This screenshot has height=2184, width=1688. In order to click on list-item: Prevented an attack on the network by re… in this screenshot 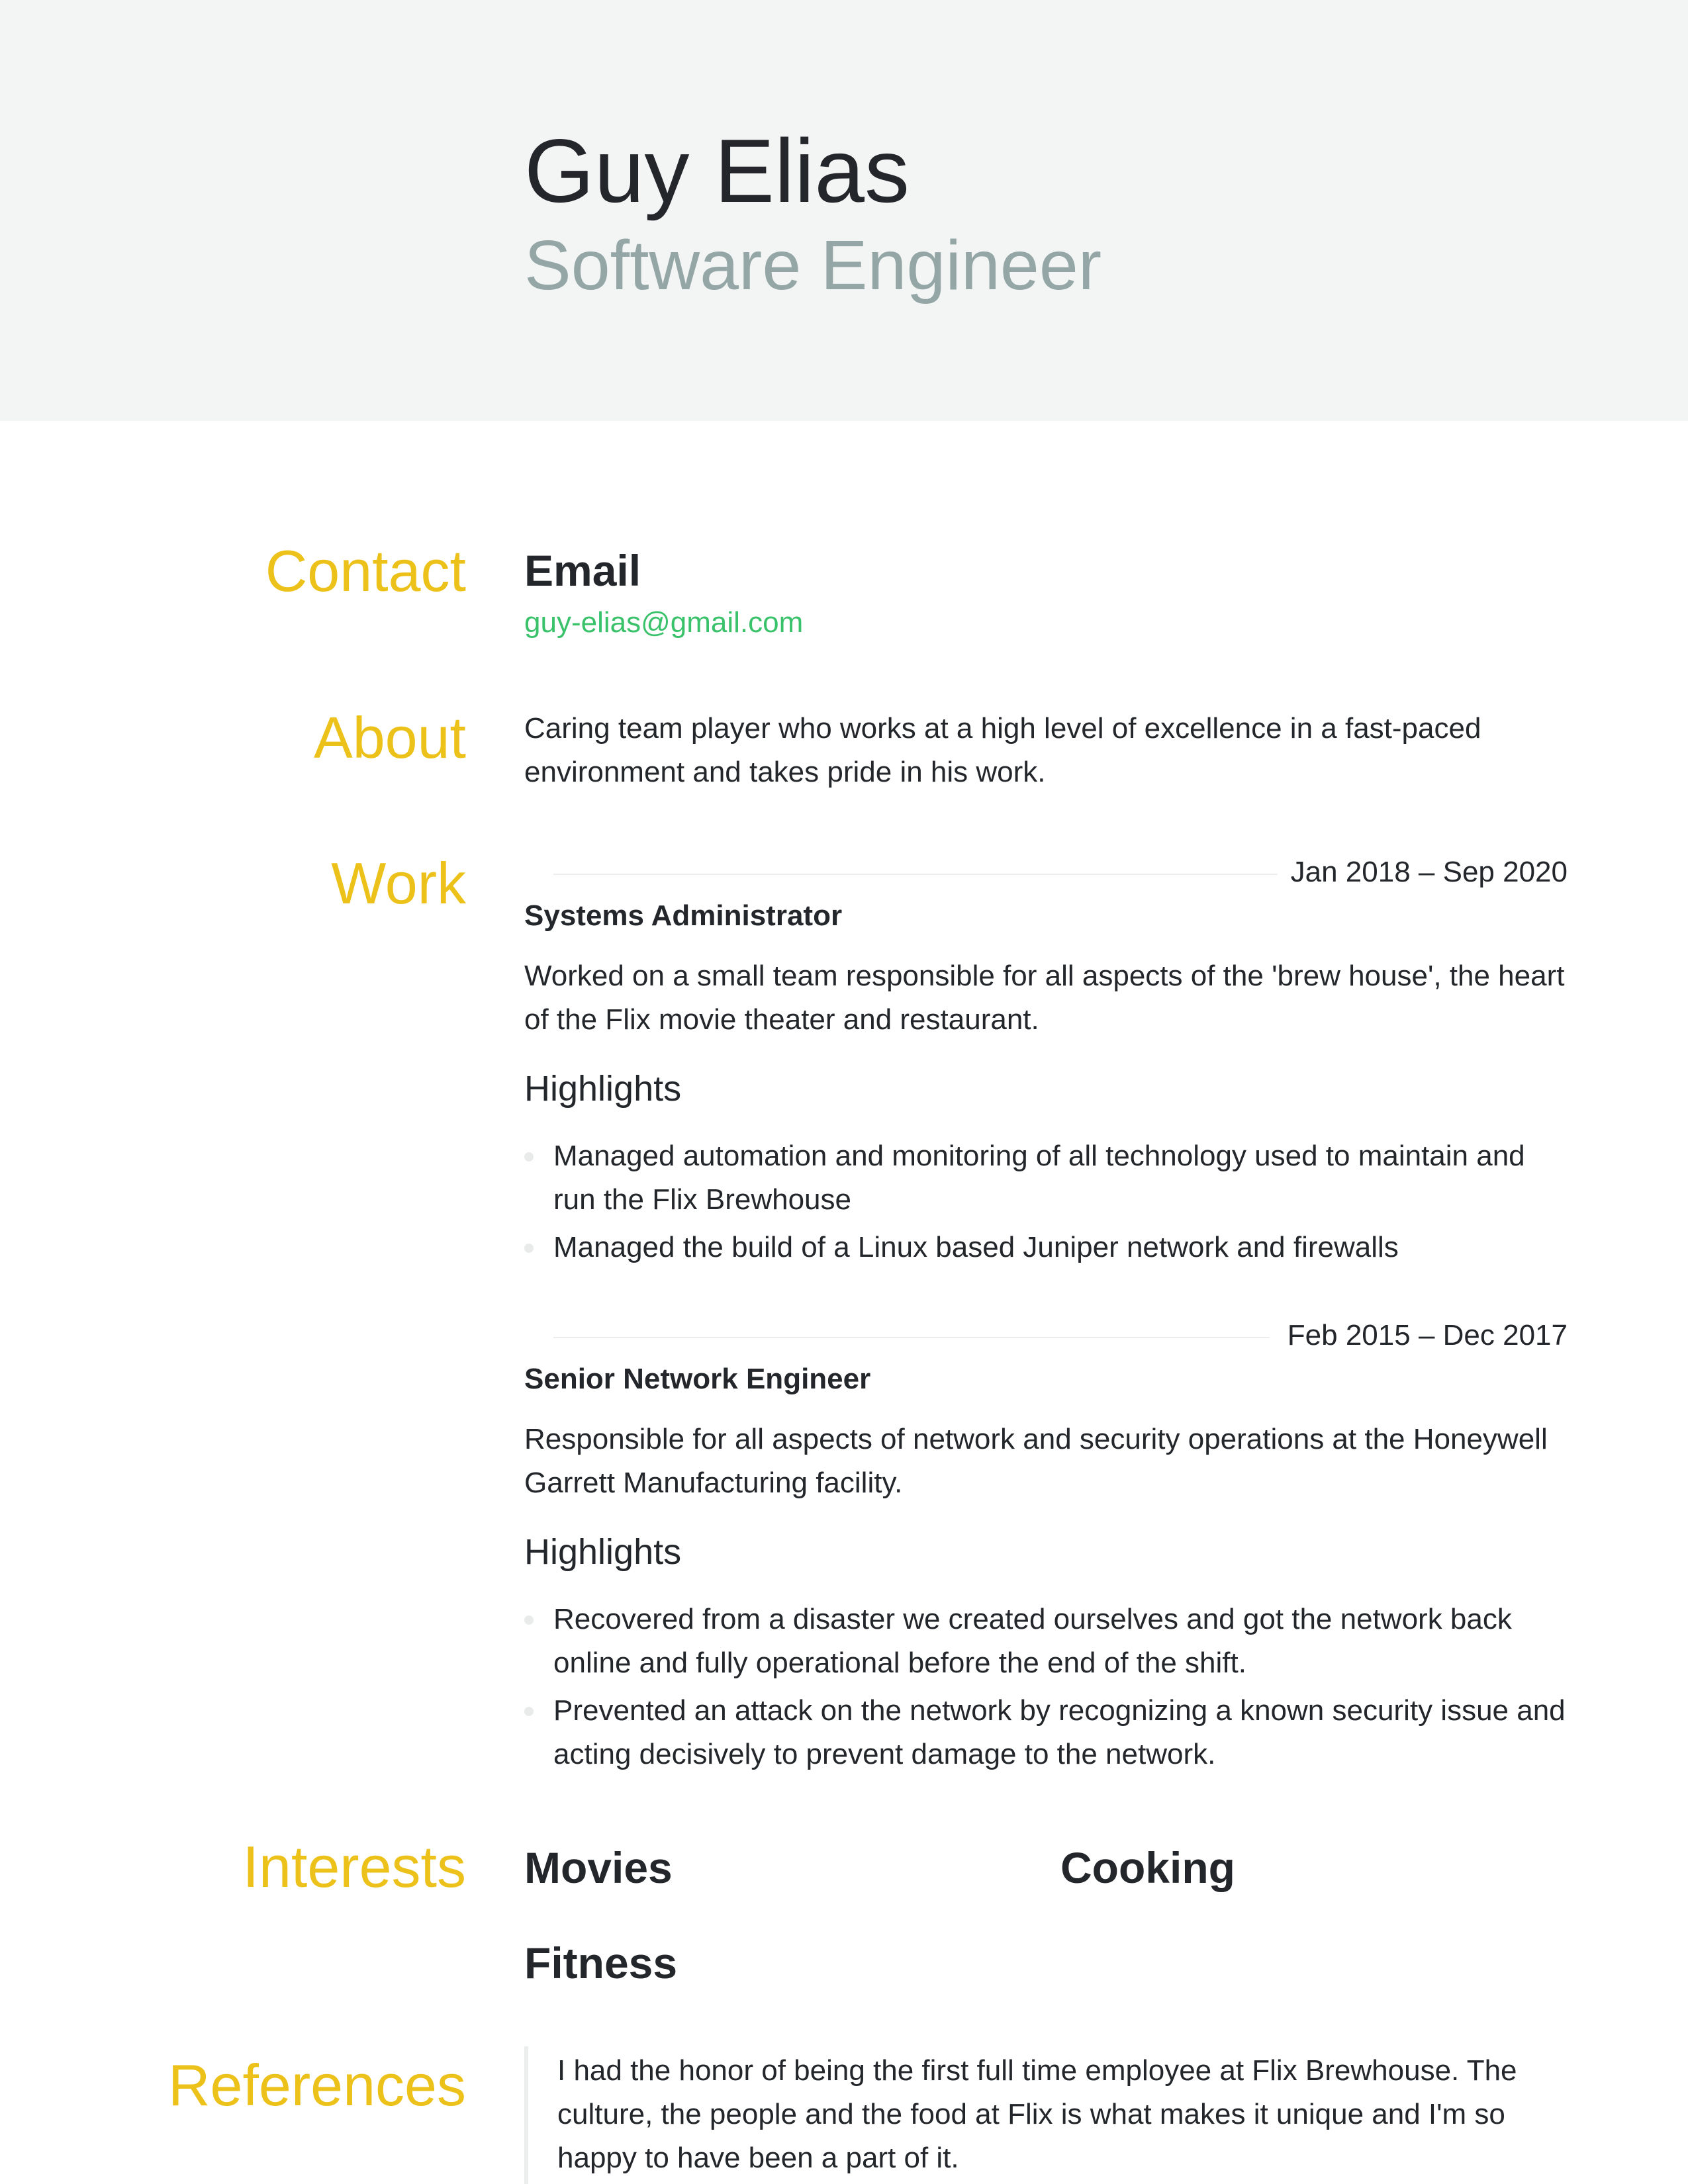, I will do `click(1046, 1732)`.